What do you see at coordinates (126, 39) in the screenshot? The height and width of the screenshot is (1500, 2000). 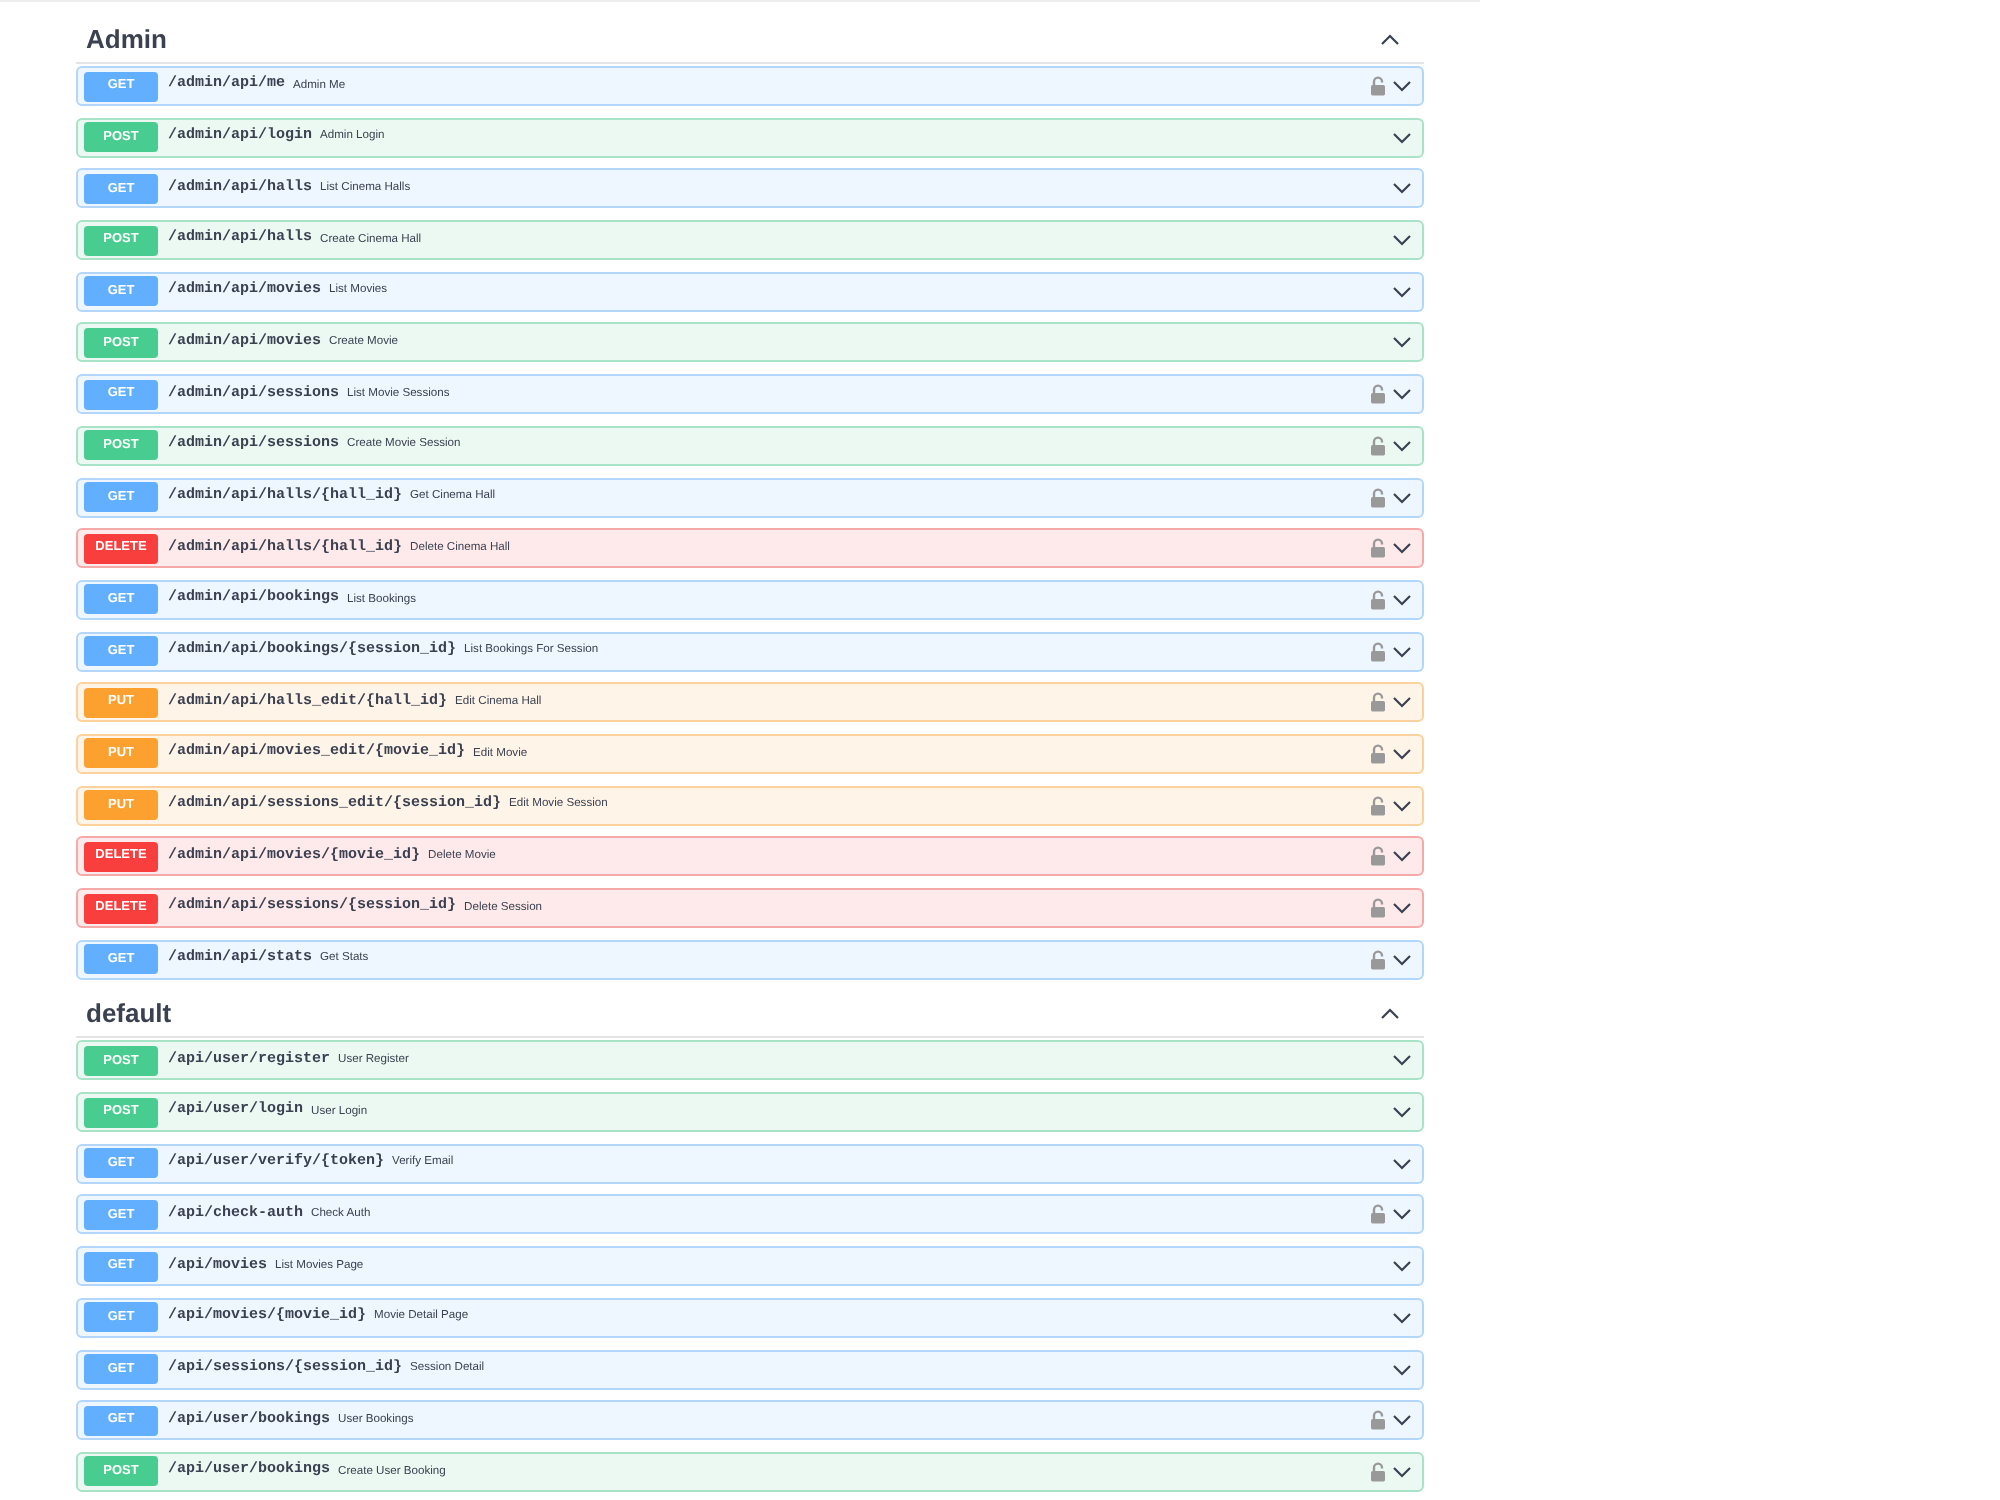 I see `section-title: Admin` at bounding box center [126, 39].